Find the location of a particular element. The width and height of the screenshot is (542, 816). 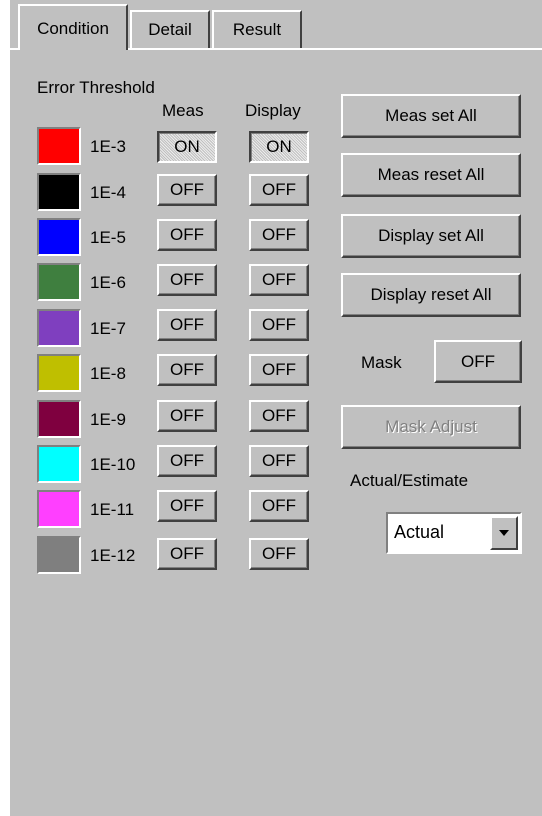

tab-detail: Detail is located at coordinates (170, 29).